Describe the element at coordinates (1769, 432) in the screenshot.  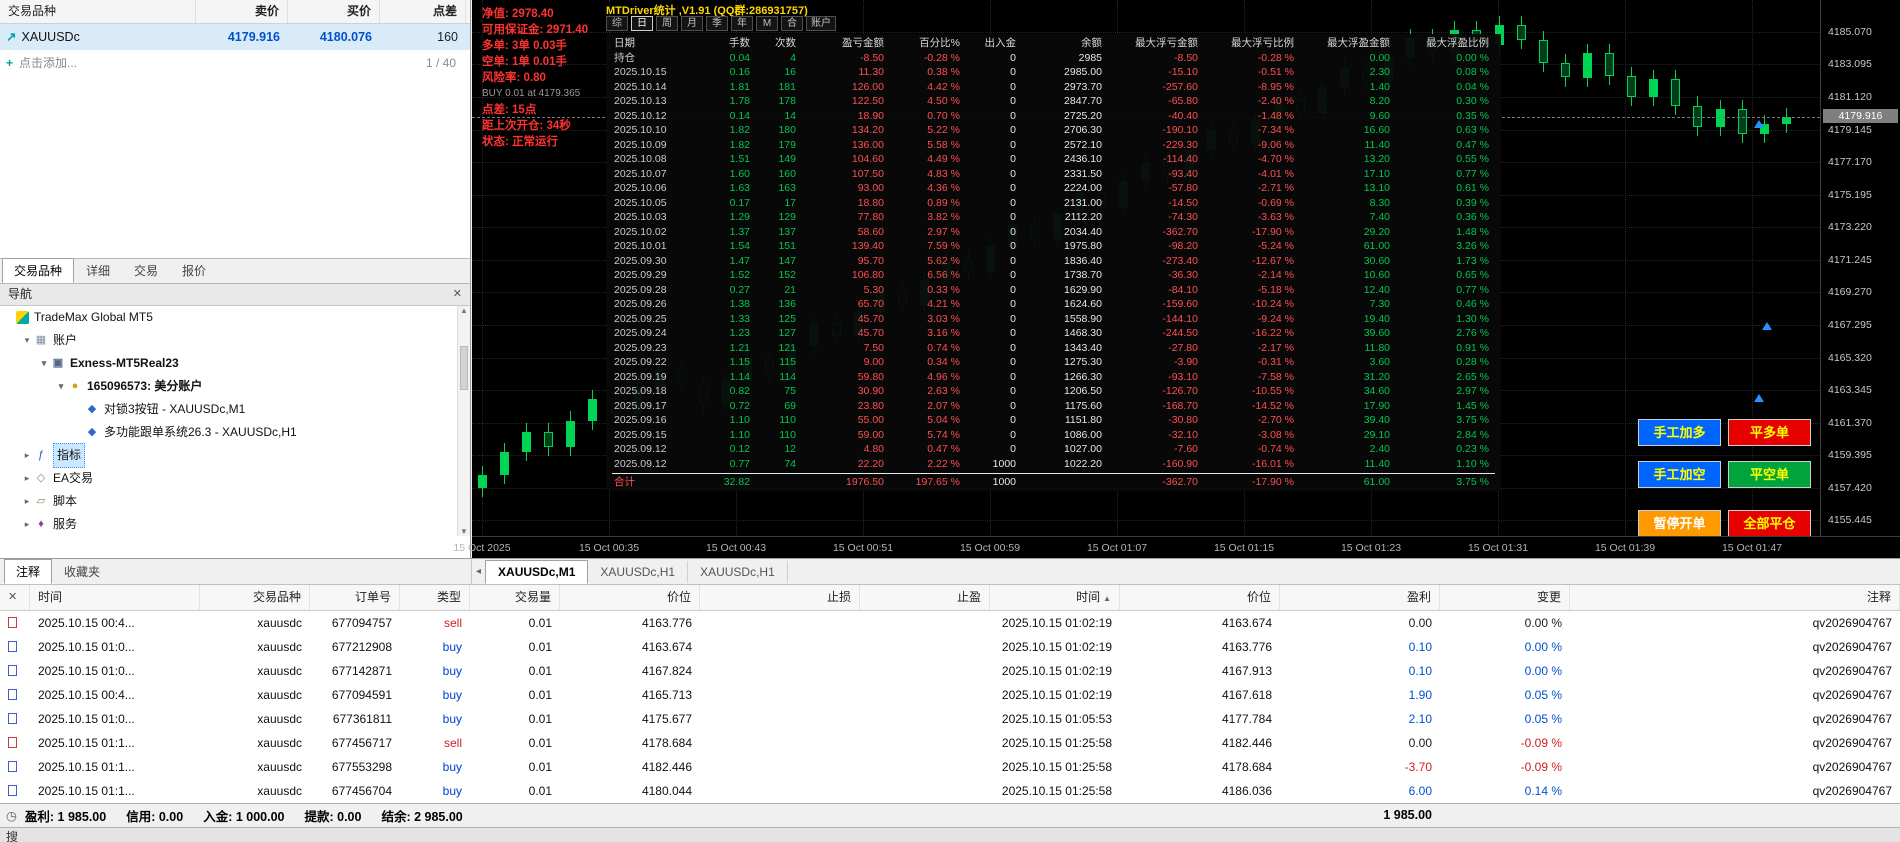
I see `trade-button-平多单: 平多单` at that location.